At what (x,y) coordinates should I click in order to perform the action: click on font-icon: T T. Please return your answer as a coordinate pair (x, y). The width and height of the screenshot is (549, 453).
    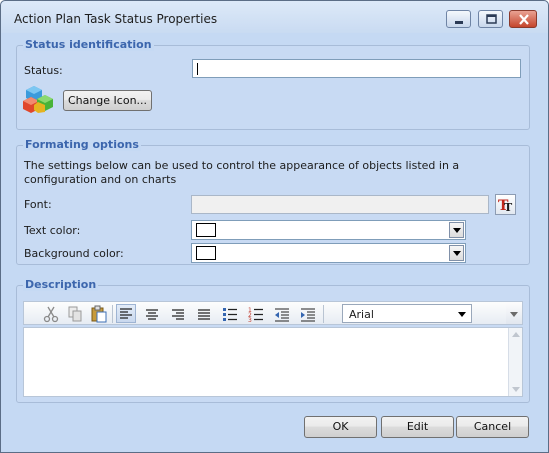
    Looking at the image, I should click on (505, 206).